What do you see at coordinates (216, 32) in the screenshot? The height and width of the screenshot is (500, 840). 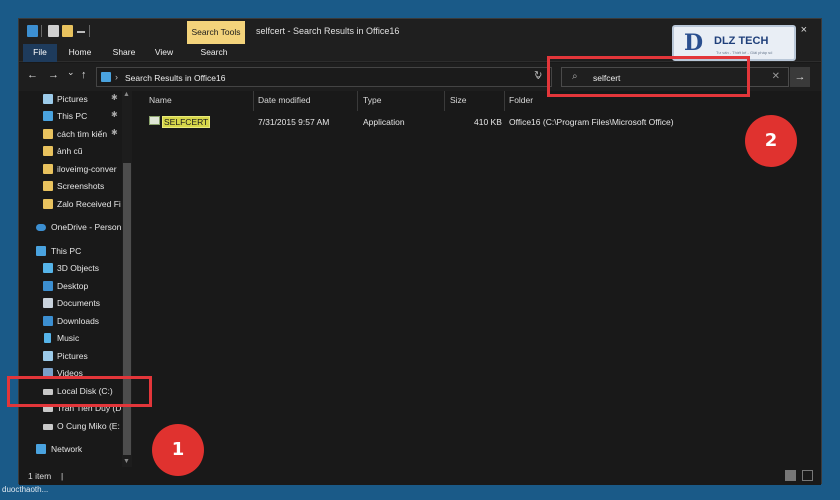 I see `search-tools-context-tab: Search Tools` at bounding box center [216, 32].